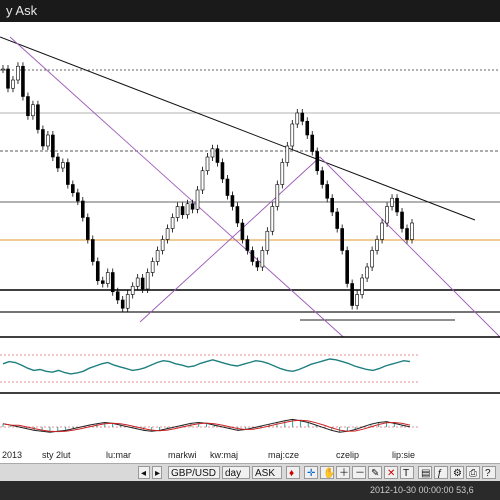 The height and width of the screenshot is (500, 500). What do you see at coordinates (194, 479) in the screenshot?
I see `instrument-select: GBP/USD ▾` at bounding box center [194, 479].